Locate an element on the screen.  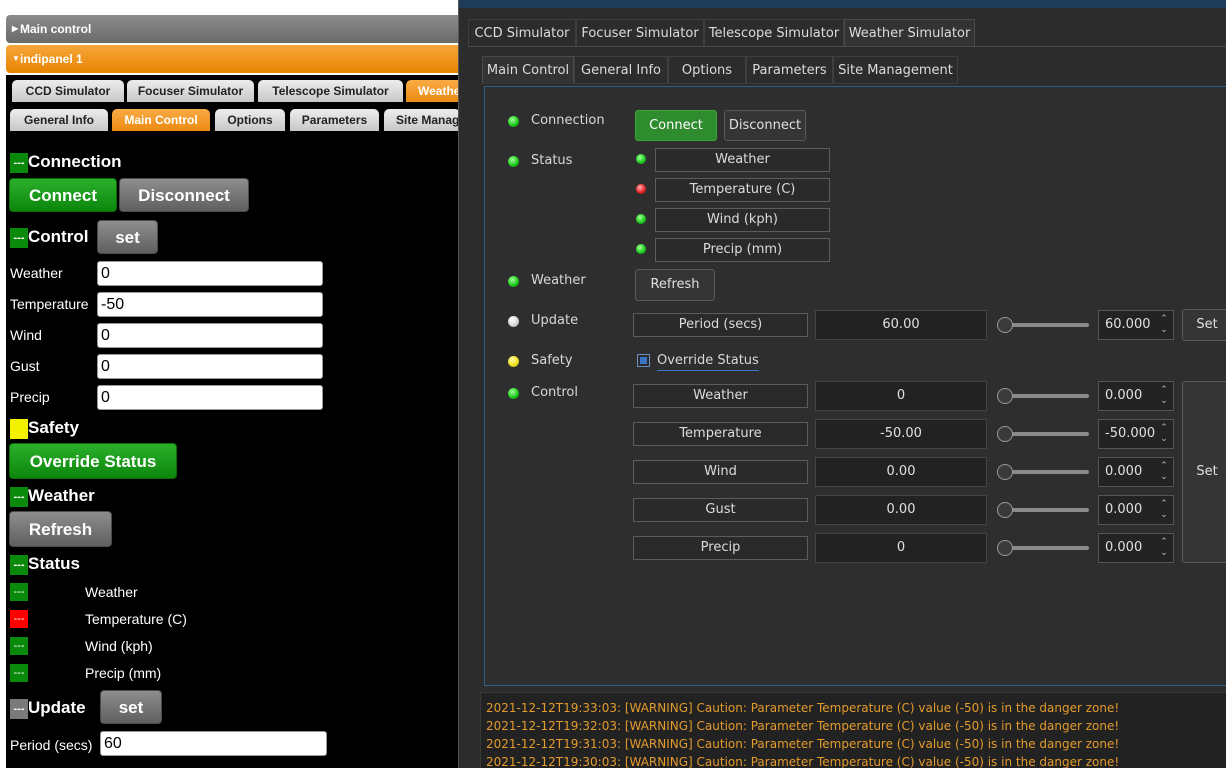
status-label-weather: Weather is located at coordinates (111, 592).